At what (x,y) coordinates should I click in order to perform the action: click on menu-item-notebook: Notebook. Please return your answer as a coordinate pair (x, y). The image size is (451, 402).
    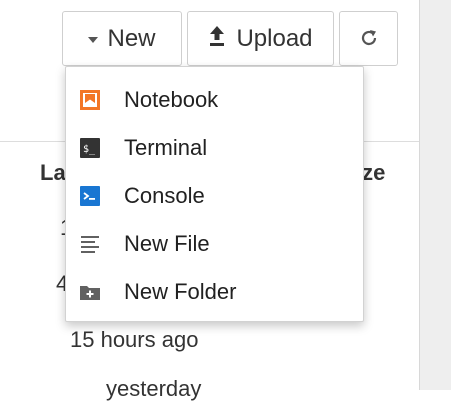
    Looking at the image, I should click on (214, 100).